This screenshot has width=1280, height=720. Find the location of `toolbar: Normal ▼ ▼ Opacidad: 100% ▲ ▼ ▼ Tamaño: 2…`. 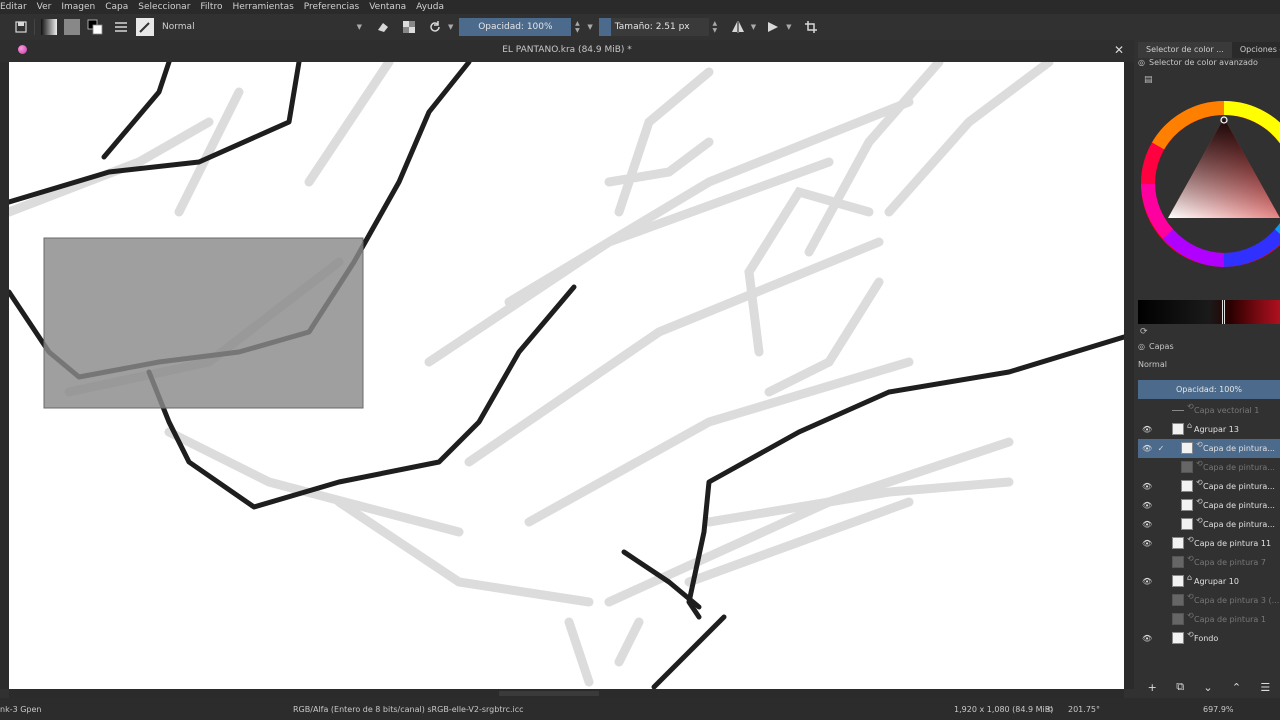

toolbar: Normal ▼ ▼ Opacidad: 100% ▲ ▼ ▼ Tamaño: 2… is located at coordinates (640, 27).